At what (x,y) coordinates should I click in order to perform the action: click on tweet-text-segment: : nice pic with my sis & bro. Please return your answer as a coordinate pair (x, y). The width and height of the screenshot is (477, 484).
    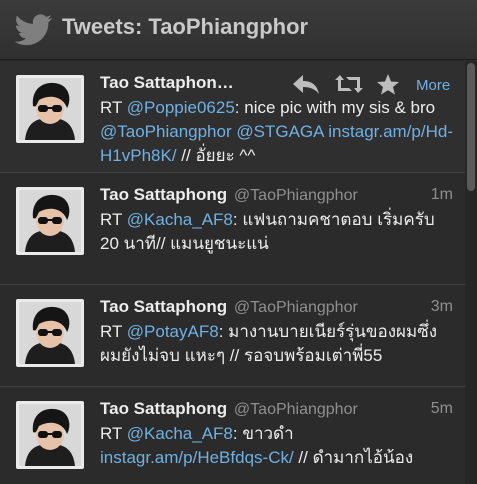
    Looking at the image, I should click on (335, 107).